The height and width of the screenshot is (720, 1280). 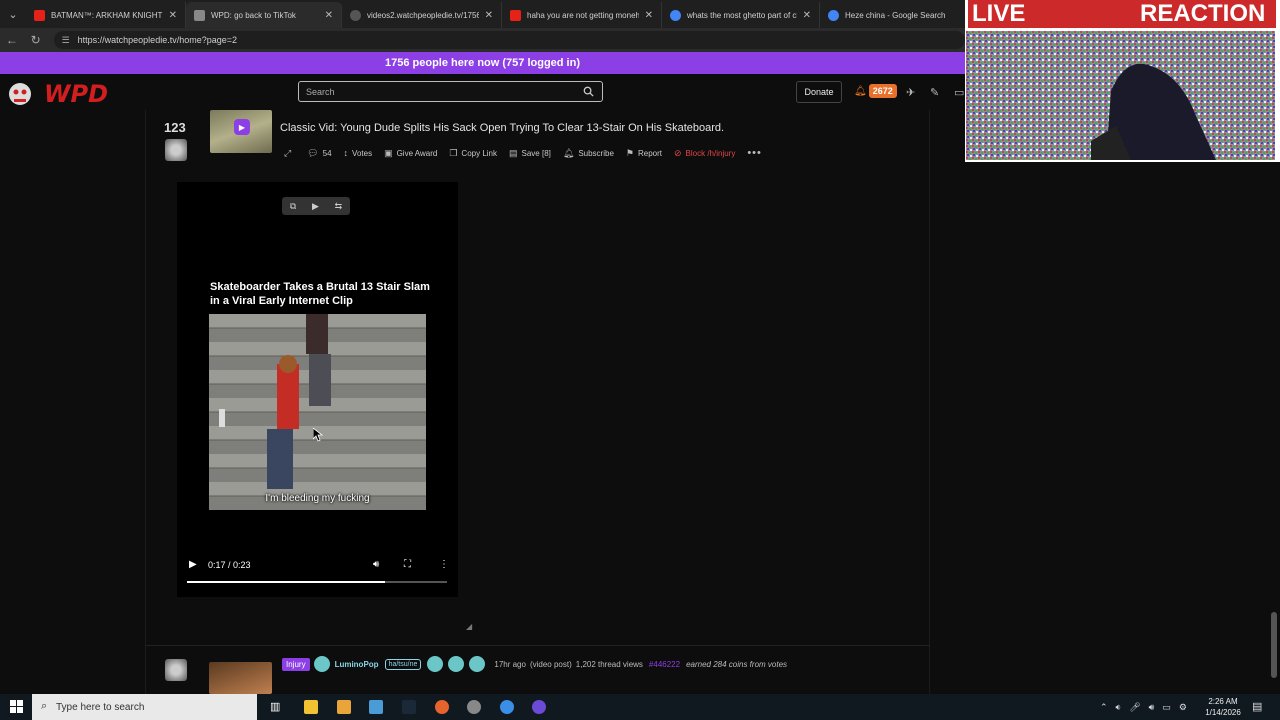 What do you see at coordinates (507, 707) in the screenshot?
I see `chrome-icon` at bounding box center [507, 707].